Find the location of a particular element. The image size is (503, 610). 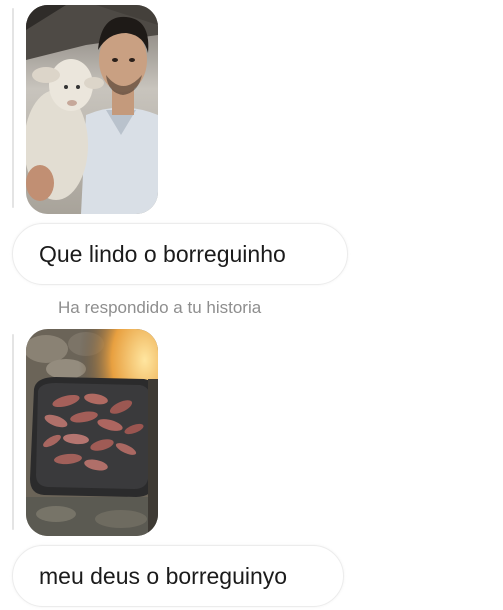

story-thumbnail-grill is located at coordinates (92, 432).